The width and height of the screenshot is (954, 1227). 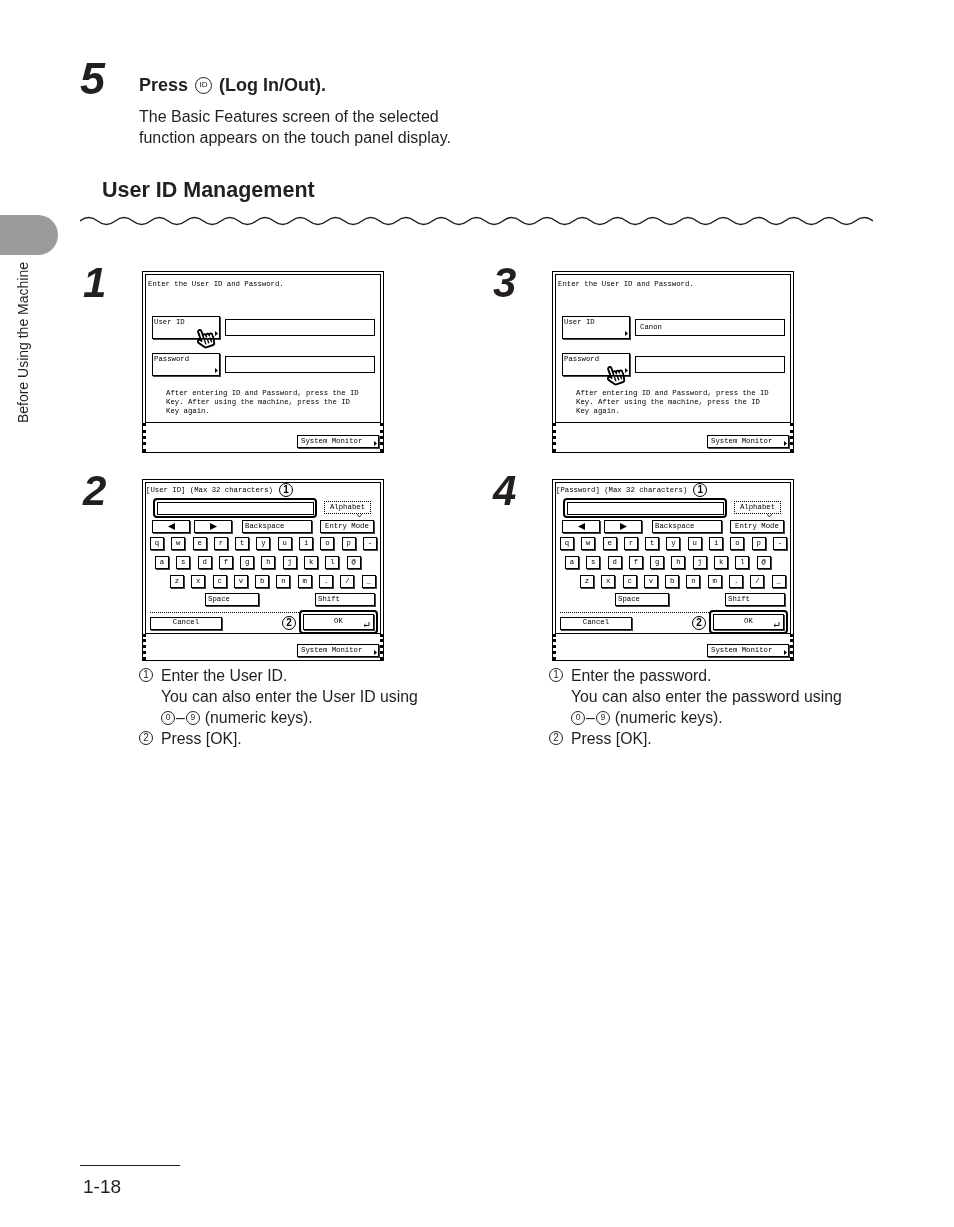 What do you see at coordinates (272, 85) in the screenshot?
I see `step-instruction: (Log In/Out).` at bounding box center [272, 85].